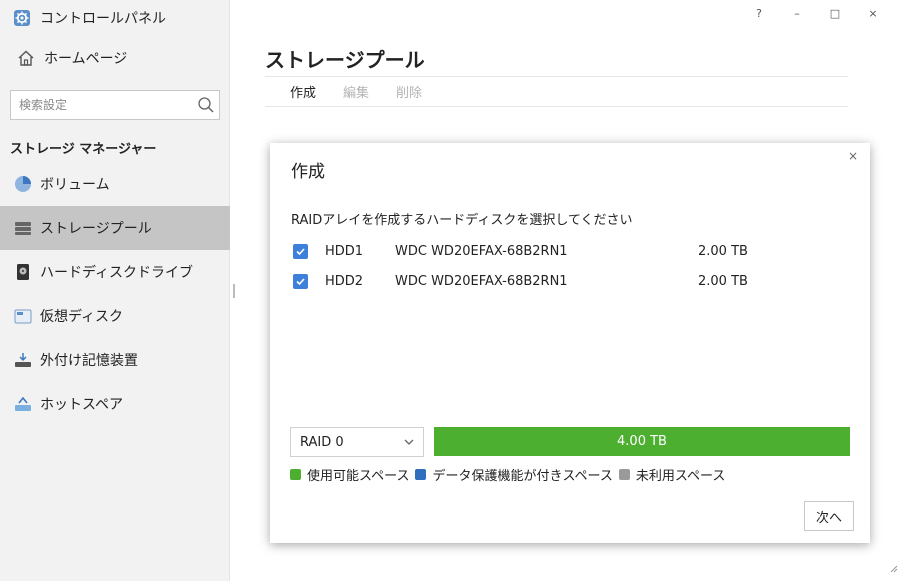 The image size is (902, 581). What do you see at coordinates (75, 185) in the screenshot?
I see `sidebar-item-label: ボリューム` at bounding box center [75, 185].